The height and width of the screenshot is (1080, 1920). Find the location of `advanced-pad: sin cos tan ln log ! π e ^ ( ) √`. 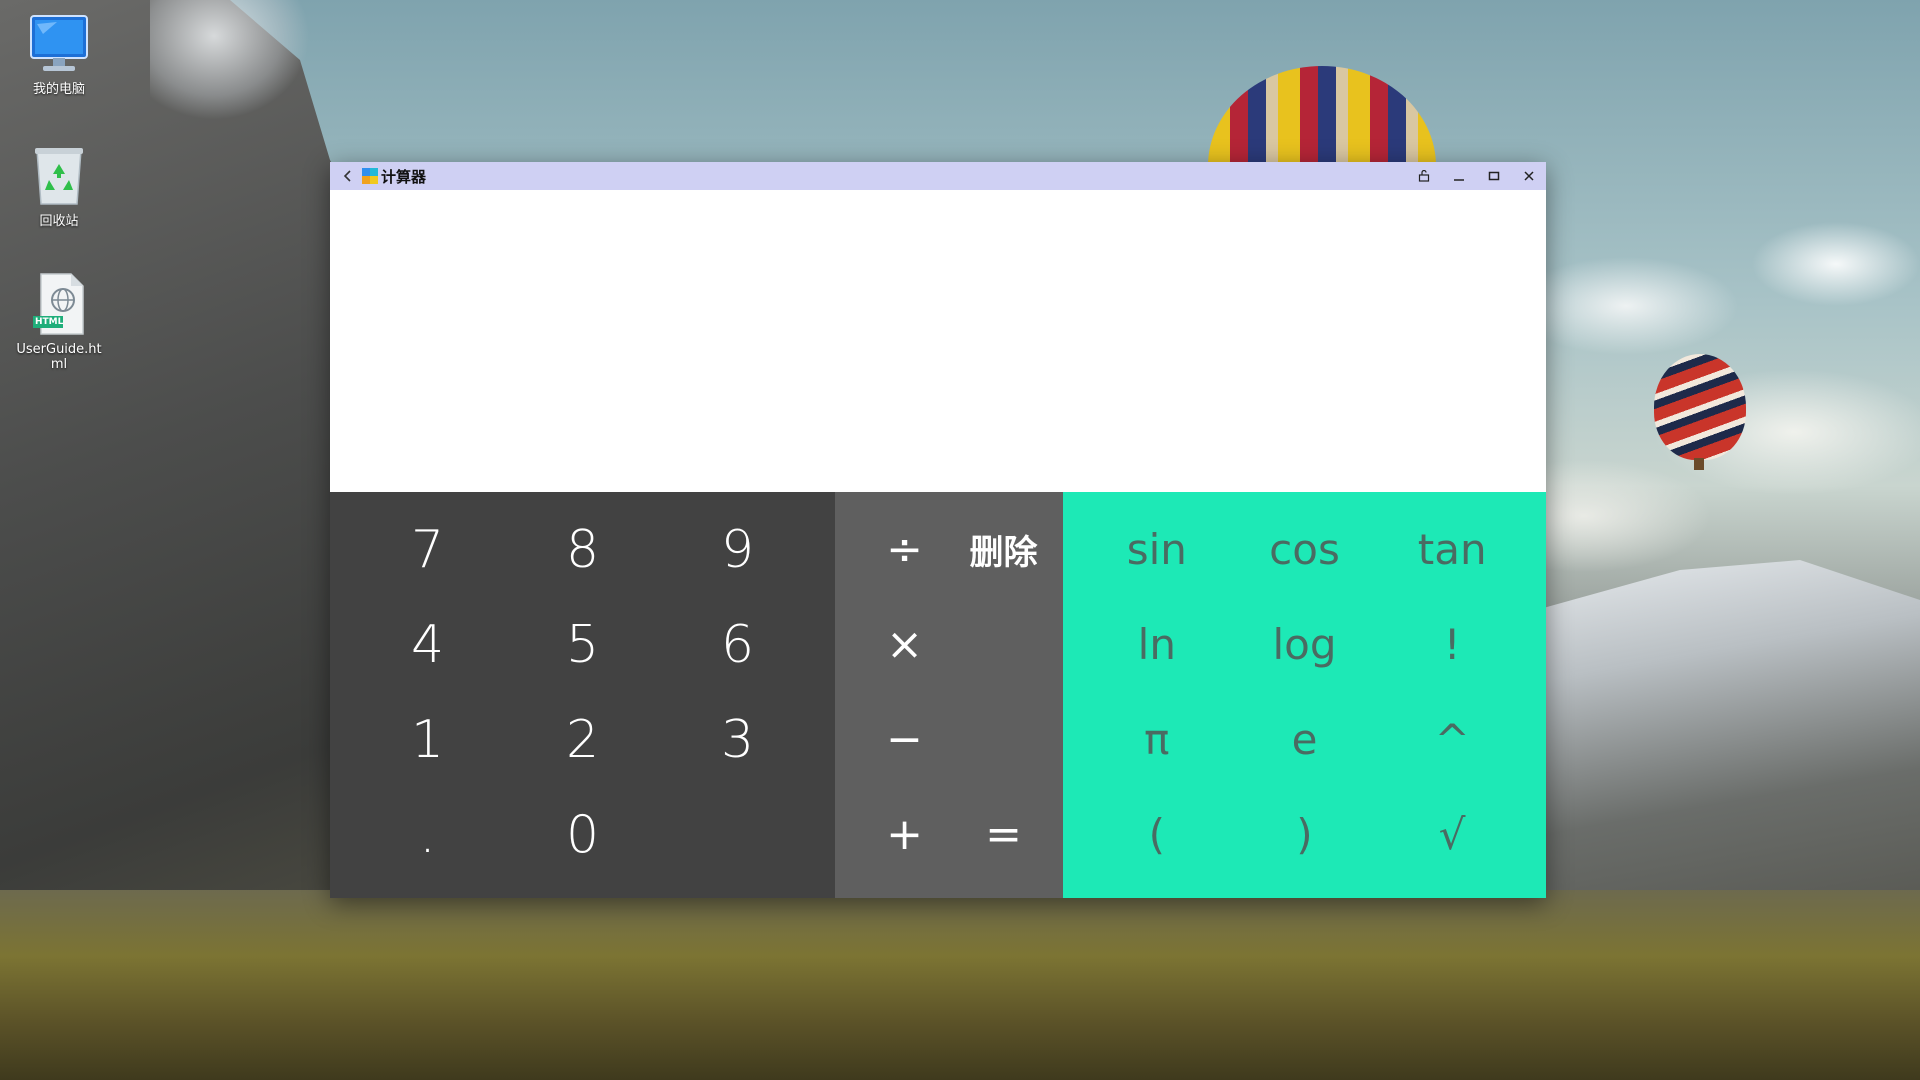

advanced-pad: sin cos tan ln log ! π e ^ ( ) √ is located at coordinates (1304, 695).